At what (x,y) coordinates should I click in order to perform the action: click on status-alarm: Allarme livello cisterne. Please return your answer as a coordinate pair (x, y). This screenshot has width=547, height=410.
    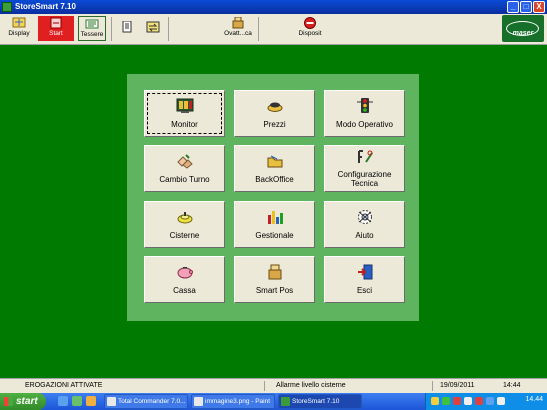
    Looking at the image, I should click on (311, 385).